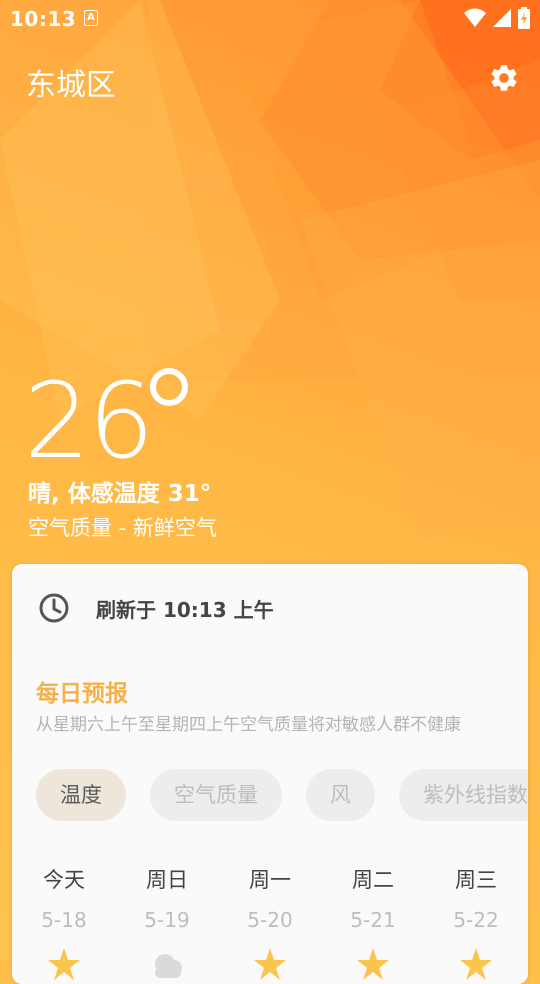 Image resolution: width=540 pixels, height=984 pixels. What do you see at coordinates (43, 19) in the screenshot?
I see `status-time: 10:13` at bounding box center [43, 19].